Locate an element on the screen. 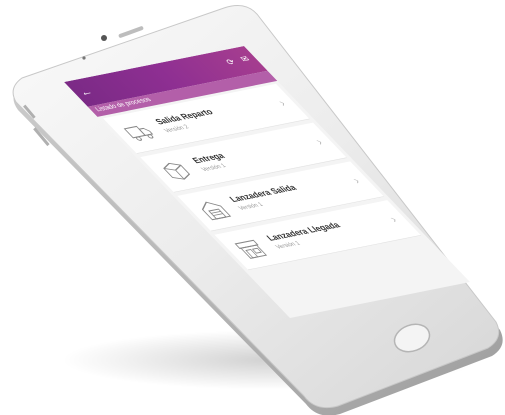  app-bar-actions: ⟳ ✉ is located at coordinates (238, 61).